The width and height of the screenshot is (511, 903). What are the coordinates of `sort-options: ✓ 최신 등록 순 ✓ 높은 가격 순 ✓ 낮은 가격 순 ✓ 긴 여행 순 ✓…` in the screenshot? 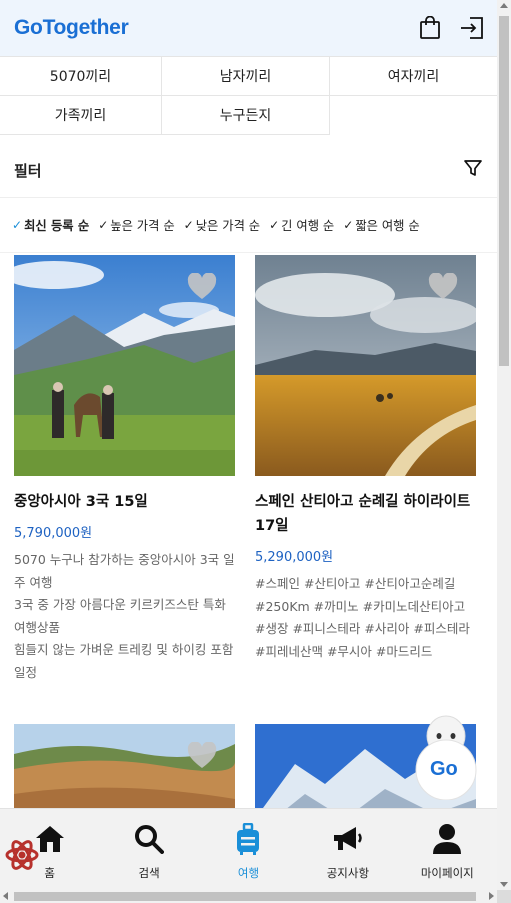 It's located at (248, 225).